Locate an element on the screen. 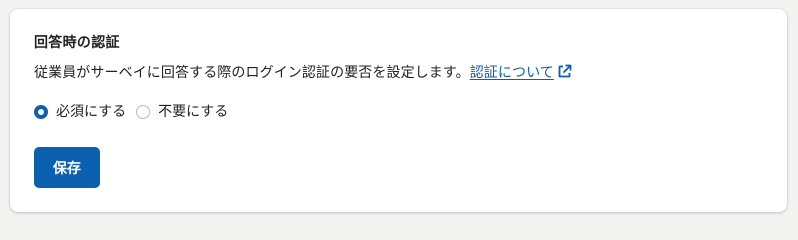 This screenshot has height=240, width=798. about-auth-link: 認証について is located at coordinates (520, 72).